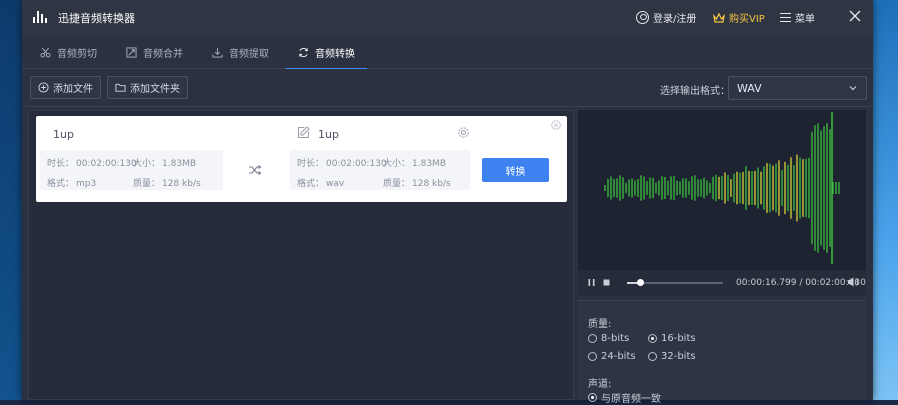 The image size is (898, 405). Describe the element at coordinates (675, 282) in the screenshot. I see `playback-progress-bar` at that location.